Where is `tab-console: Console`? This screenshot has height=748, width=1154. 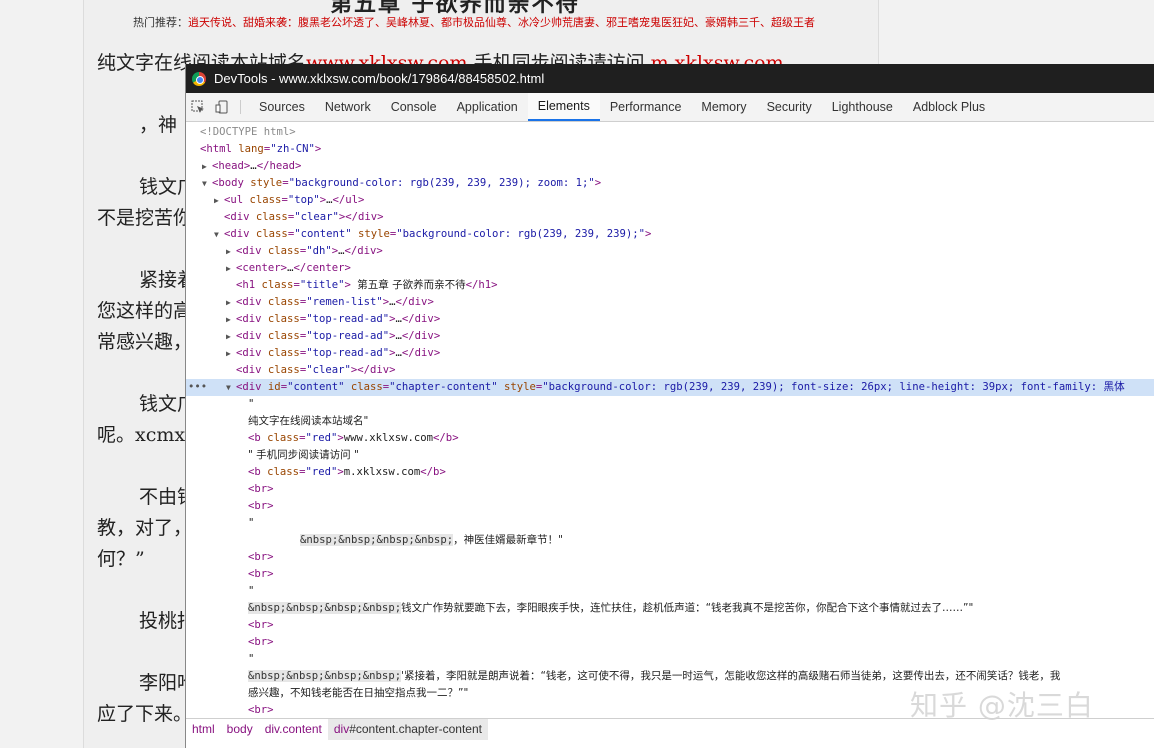 tab-console: Console is located at coordinates (414, 107).